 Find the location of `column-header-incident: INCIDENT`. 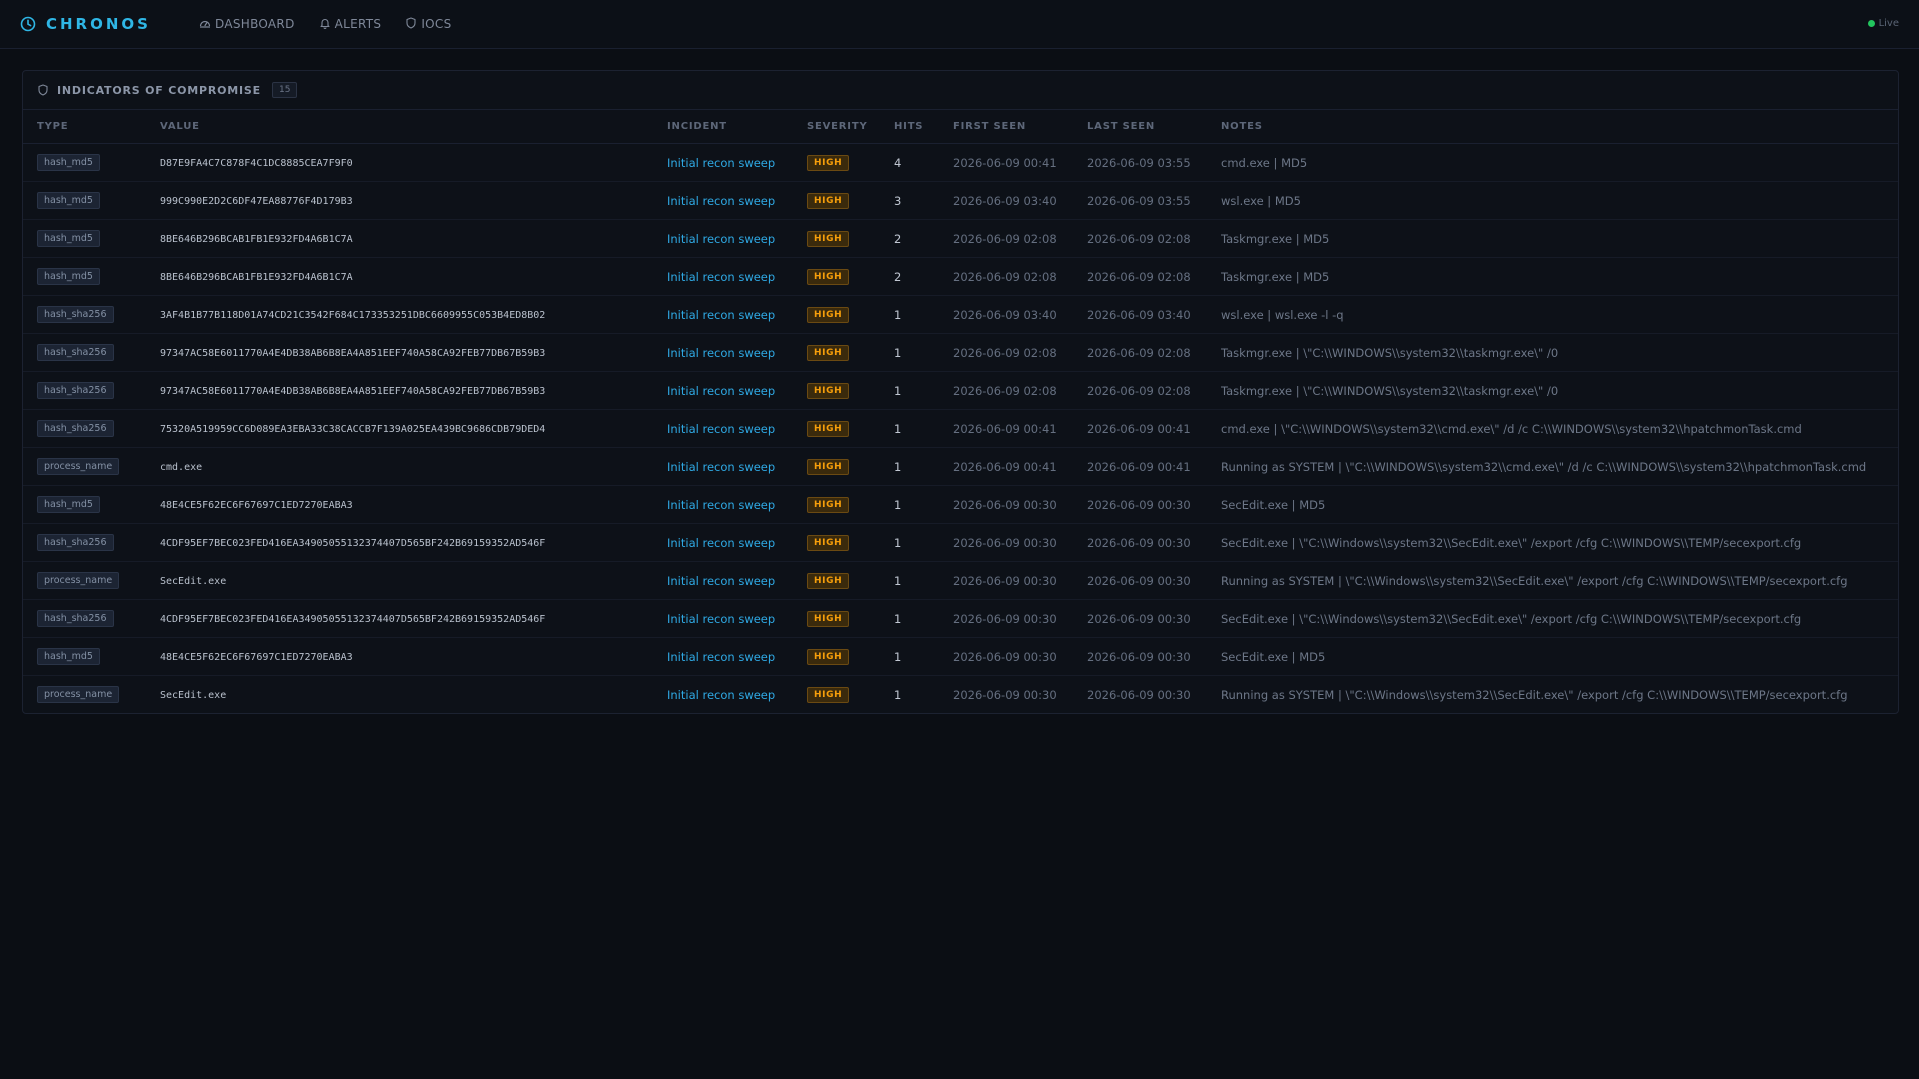

column-header-incident: INCIDENT is located at coordinates (737, 127).